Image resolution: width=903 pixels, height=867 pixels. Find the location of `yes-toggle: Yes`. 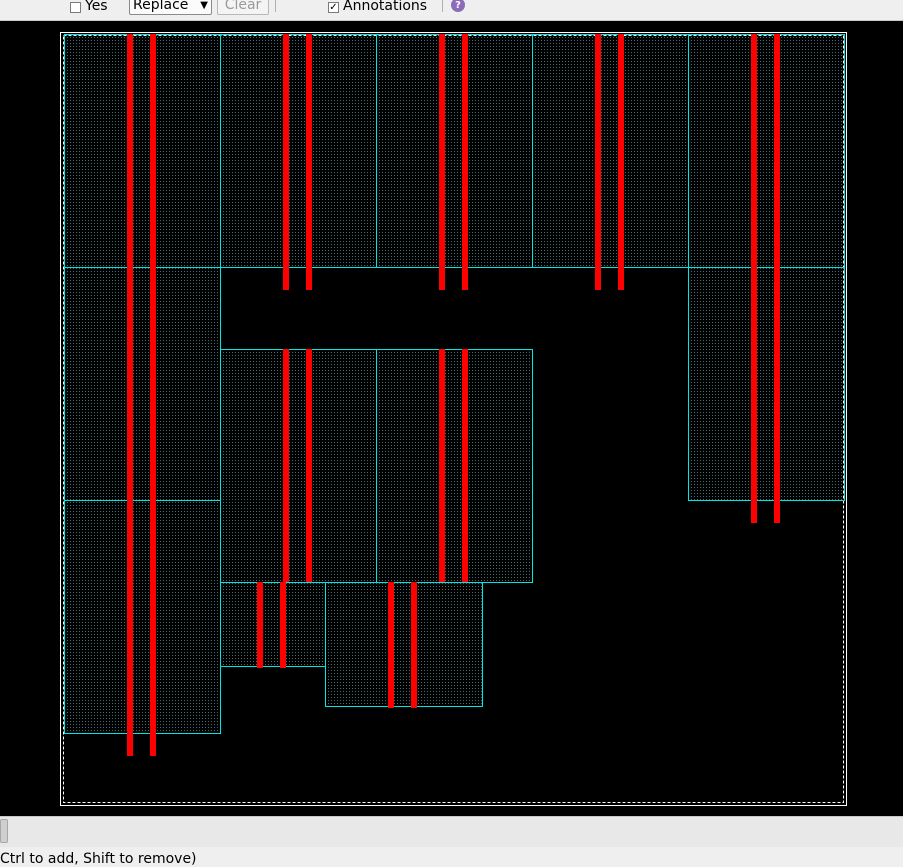

yes-toggle: Yes is located at coordinates (89, 7).